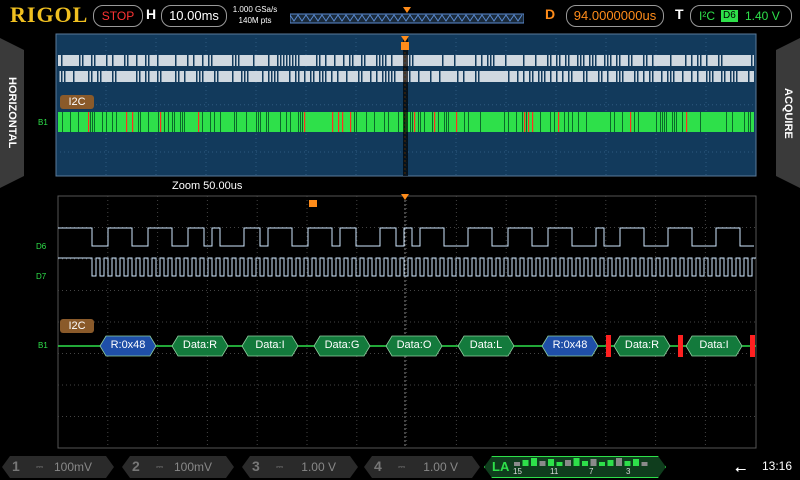  Describe the element at coordinates (741, 468) in the screenshot. I see `usb-icon: ⭠` at that location.